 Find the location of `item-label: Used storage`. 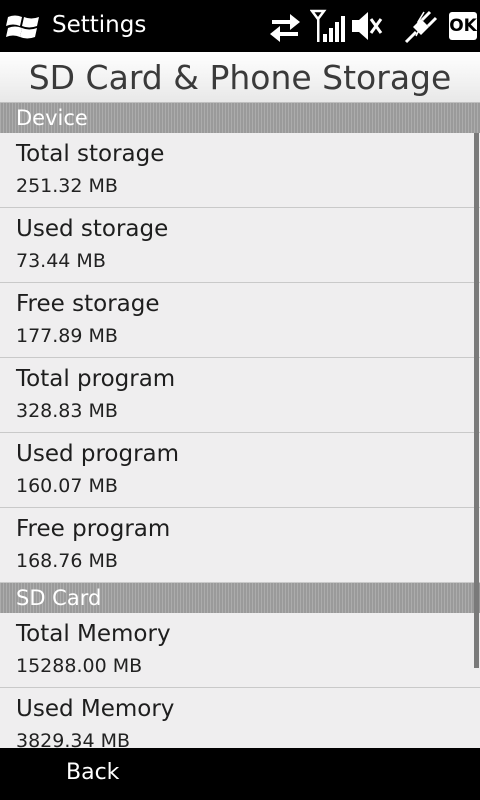

item-label: Used storage is located at coordinates (92, 229).